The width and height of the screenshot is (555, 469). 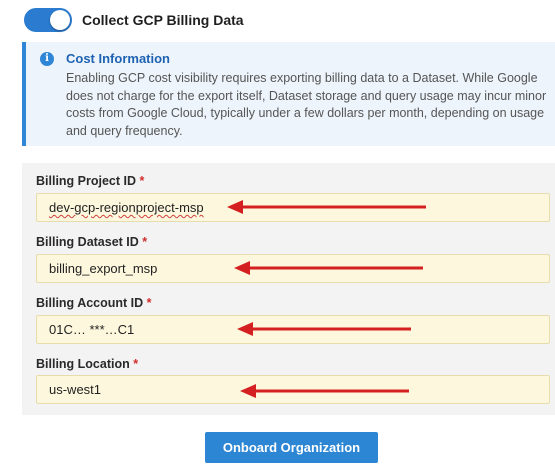 What do you see at coordinates (163, 20) in the screenshot?
I see `toggle-label: Collect GCP Billing Data` at bounding box center [163, 20].